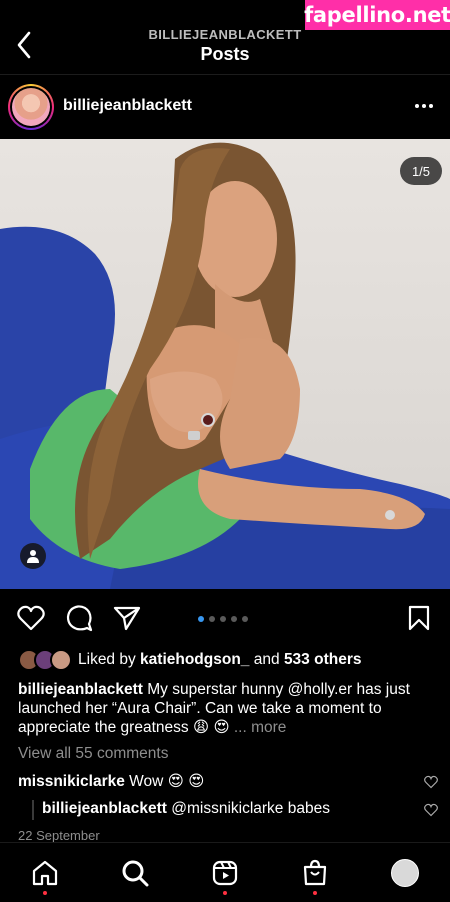  I want to click on likes-others: 533 others, so click(323, 660).